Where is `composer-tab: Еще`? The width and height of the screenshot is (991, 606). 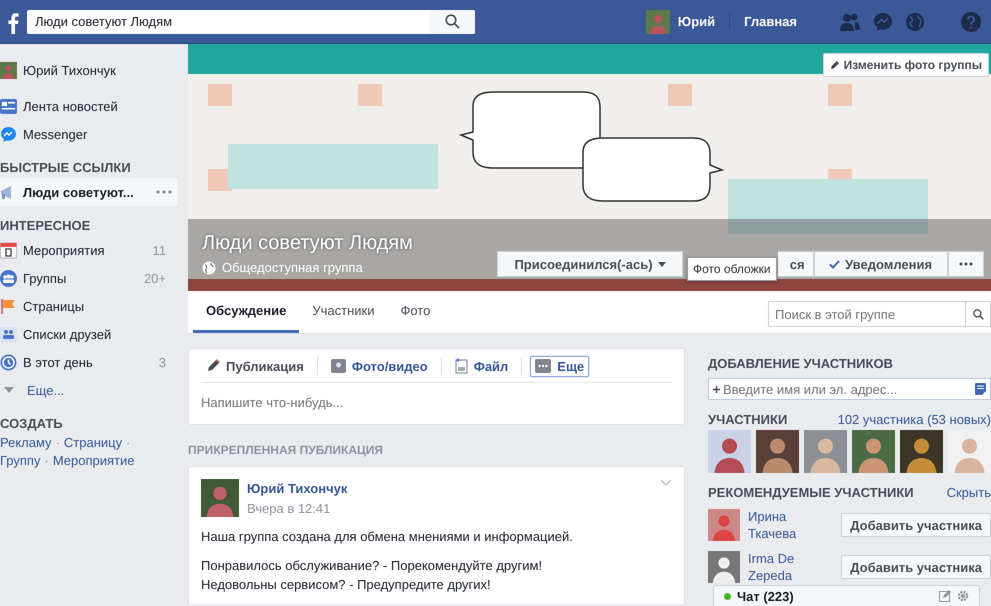 composer-tab: Еще is located at coordinates (560, 366).